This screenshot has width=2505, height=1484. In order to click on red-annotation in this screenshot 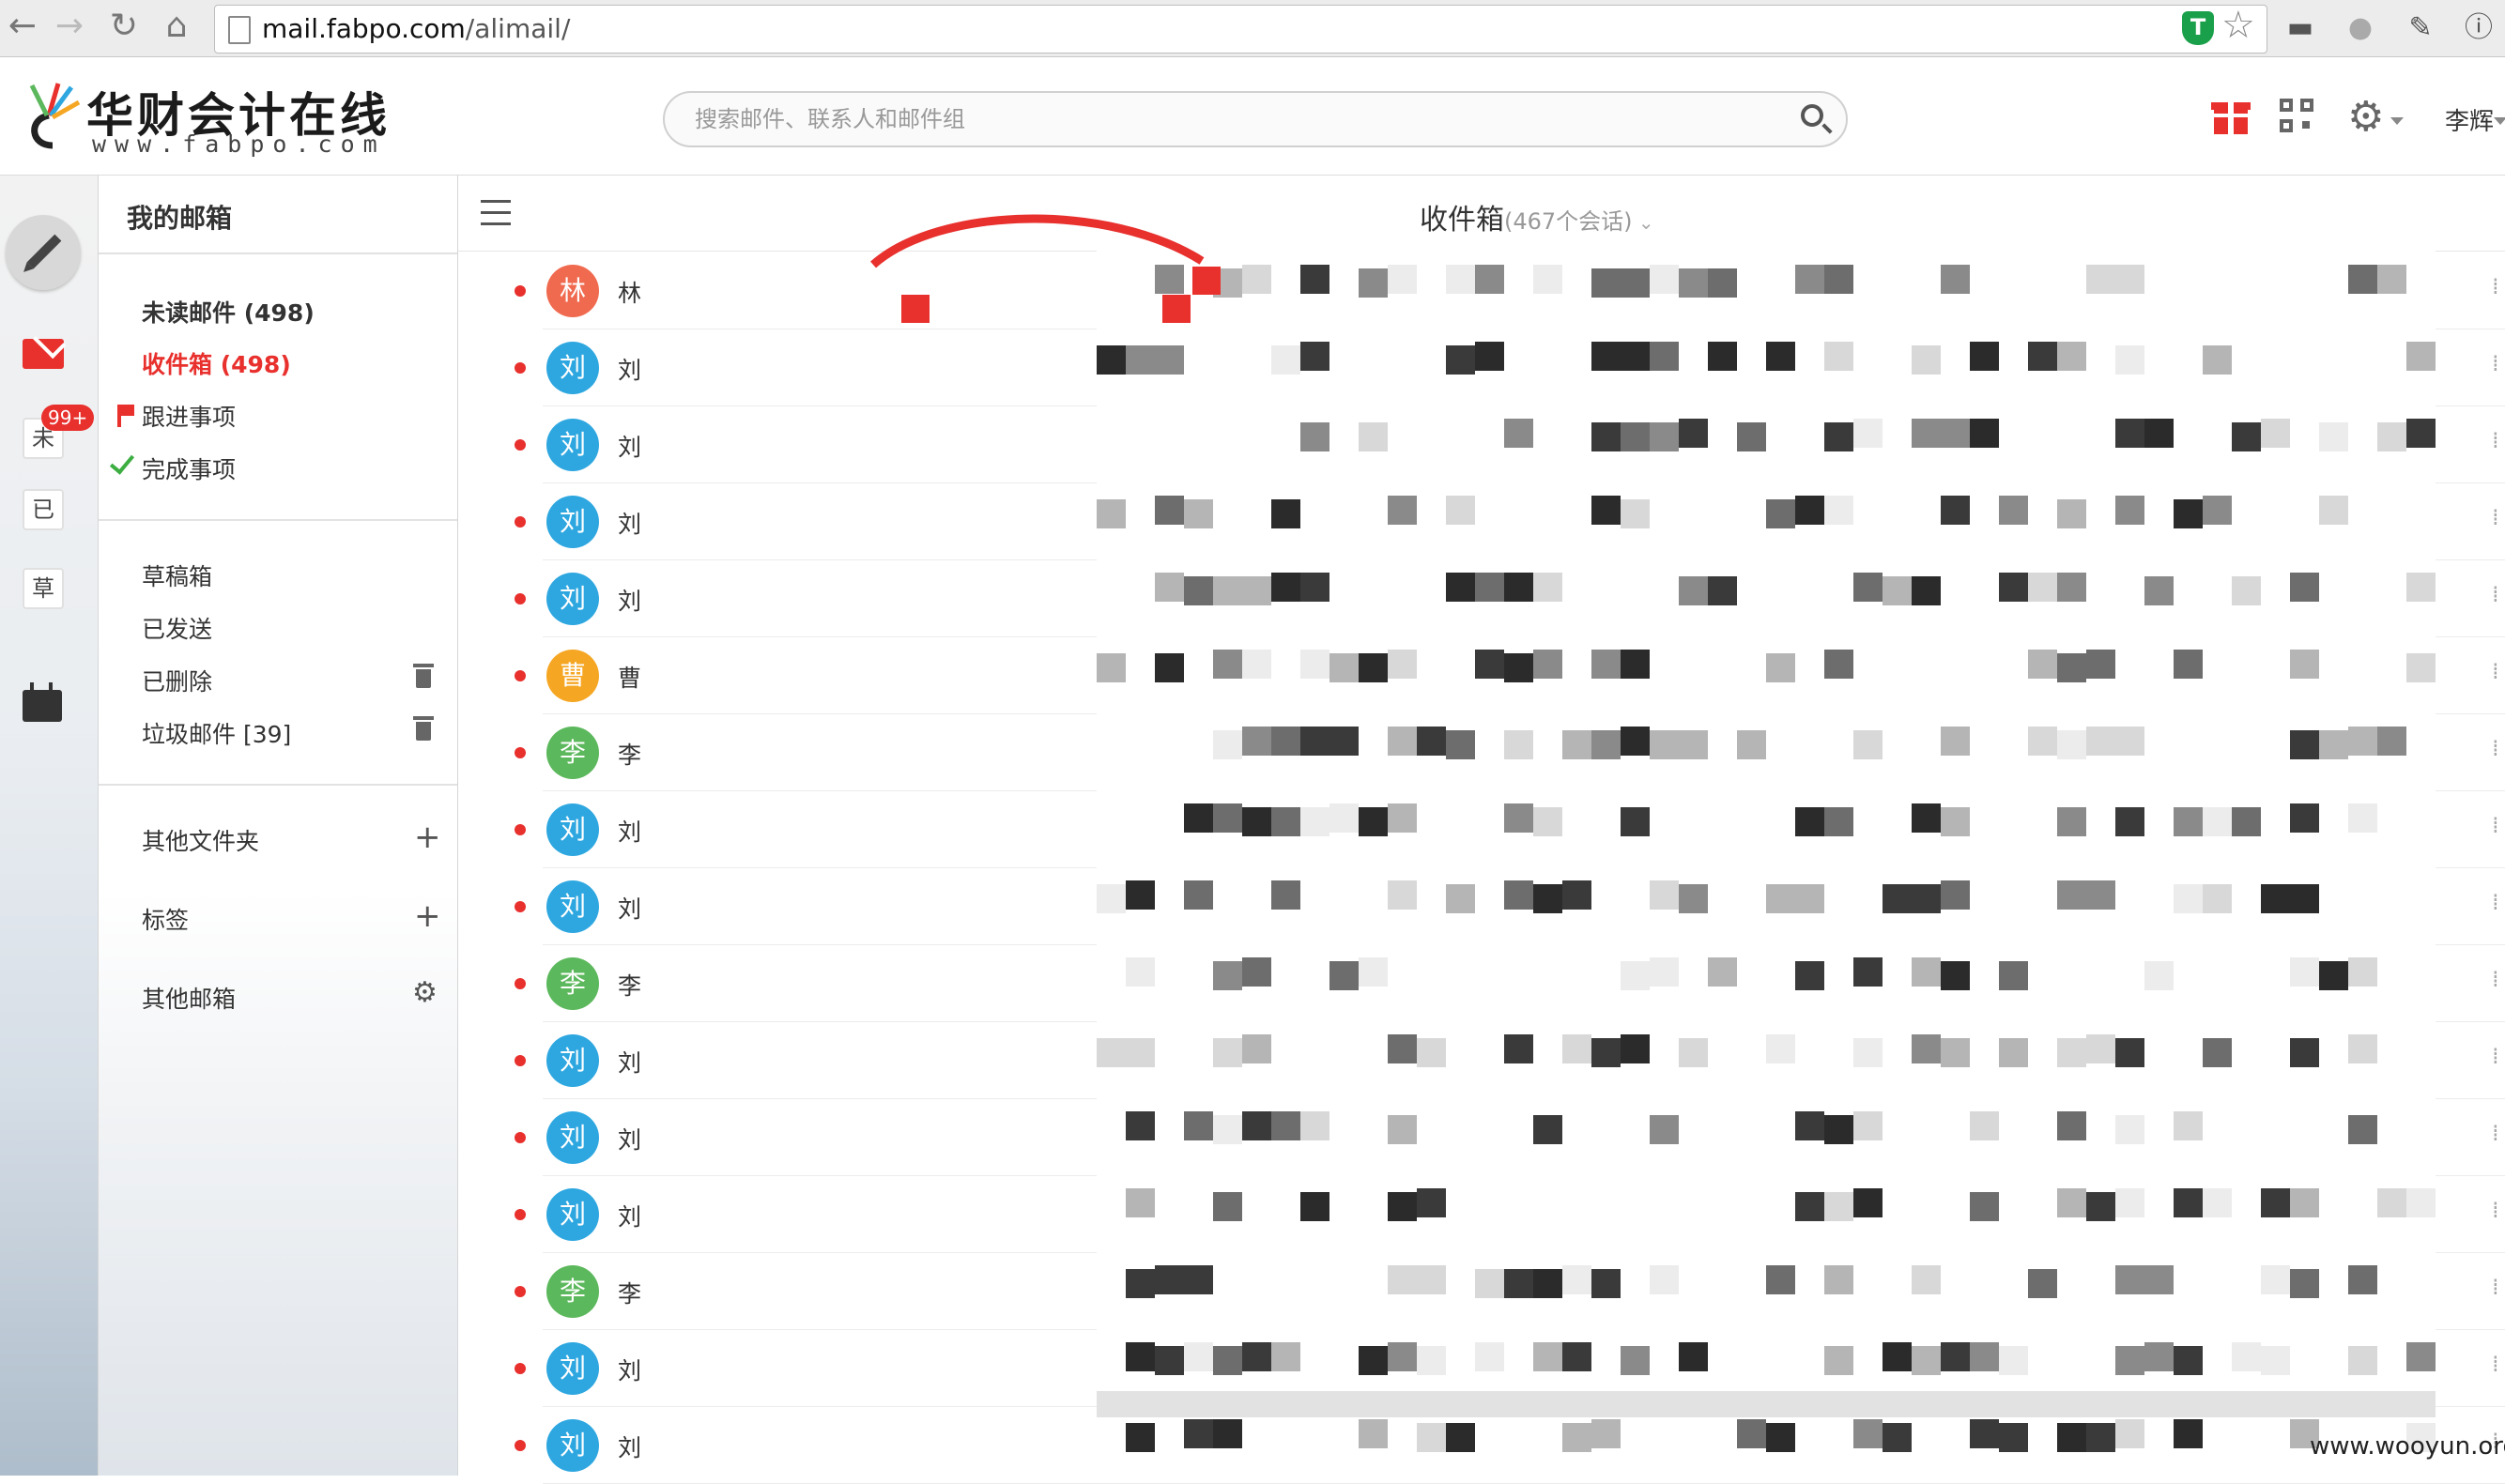, I will do `click(1045, 268)`.